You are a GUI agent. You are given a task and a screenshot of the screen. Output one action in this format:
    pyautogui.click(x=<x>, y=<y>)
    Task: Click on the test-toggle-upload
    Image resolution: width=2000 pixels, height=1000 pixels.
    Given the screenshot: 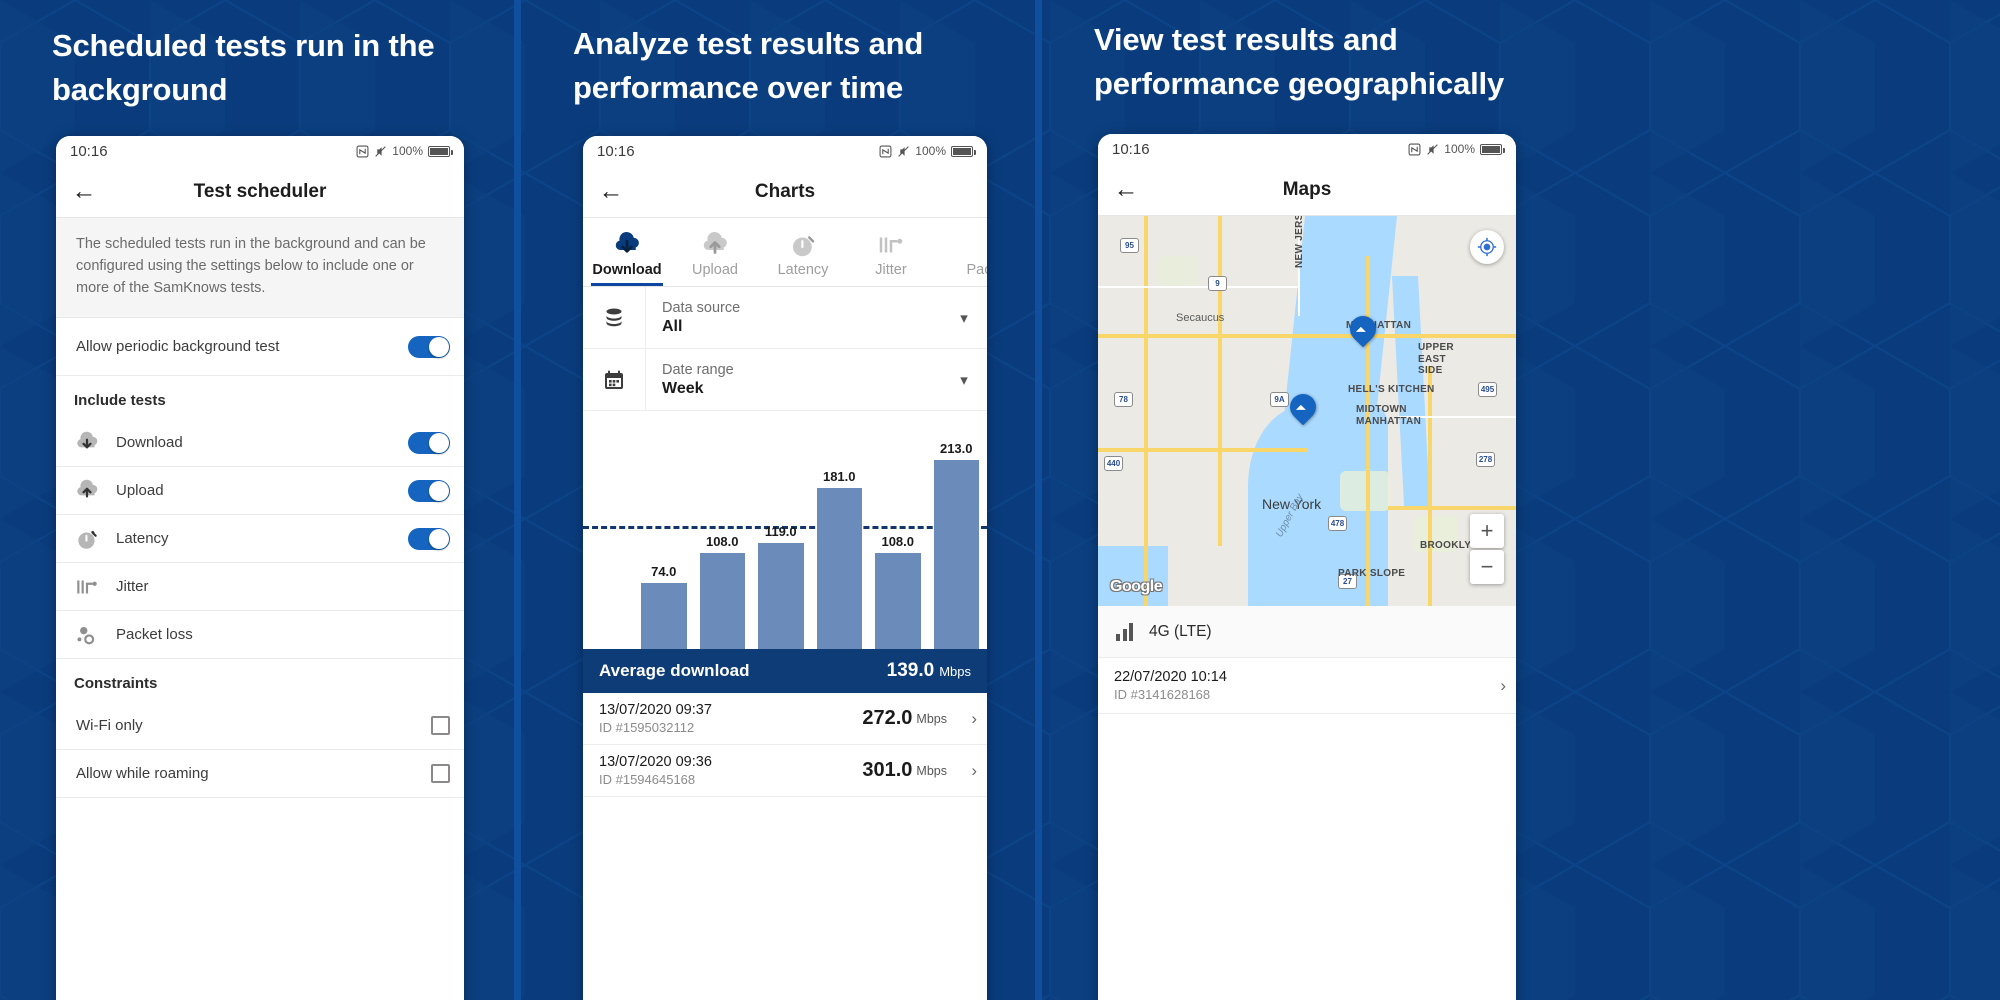 What is the action you would take?
    pyautogui.click(x=429, y=490)
    